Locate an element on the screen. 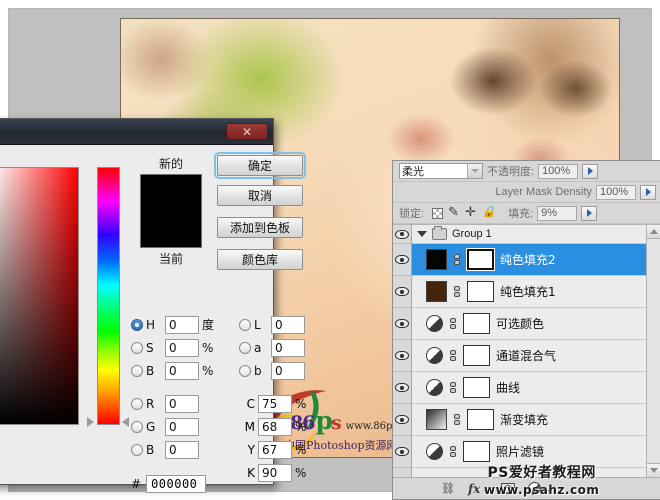 The image size is (660, 500). group-visibility-cell is located at coordinates (402, 234).